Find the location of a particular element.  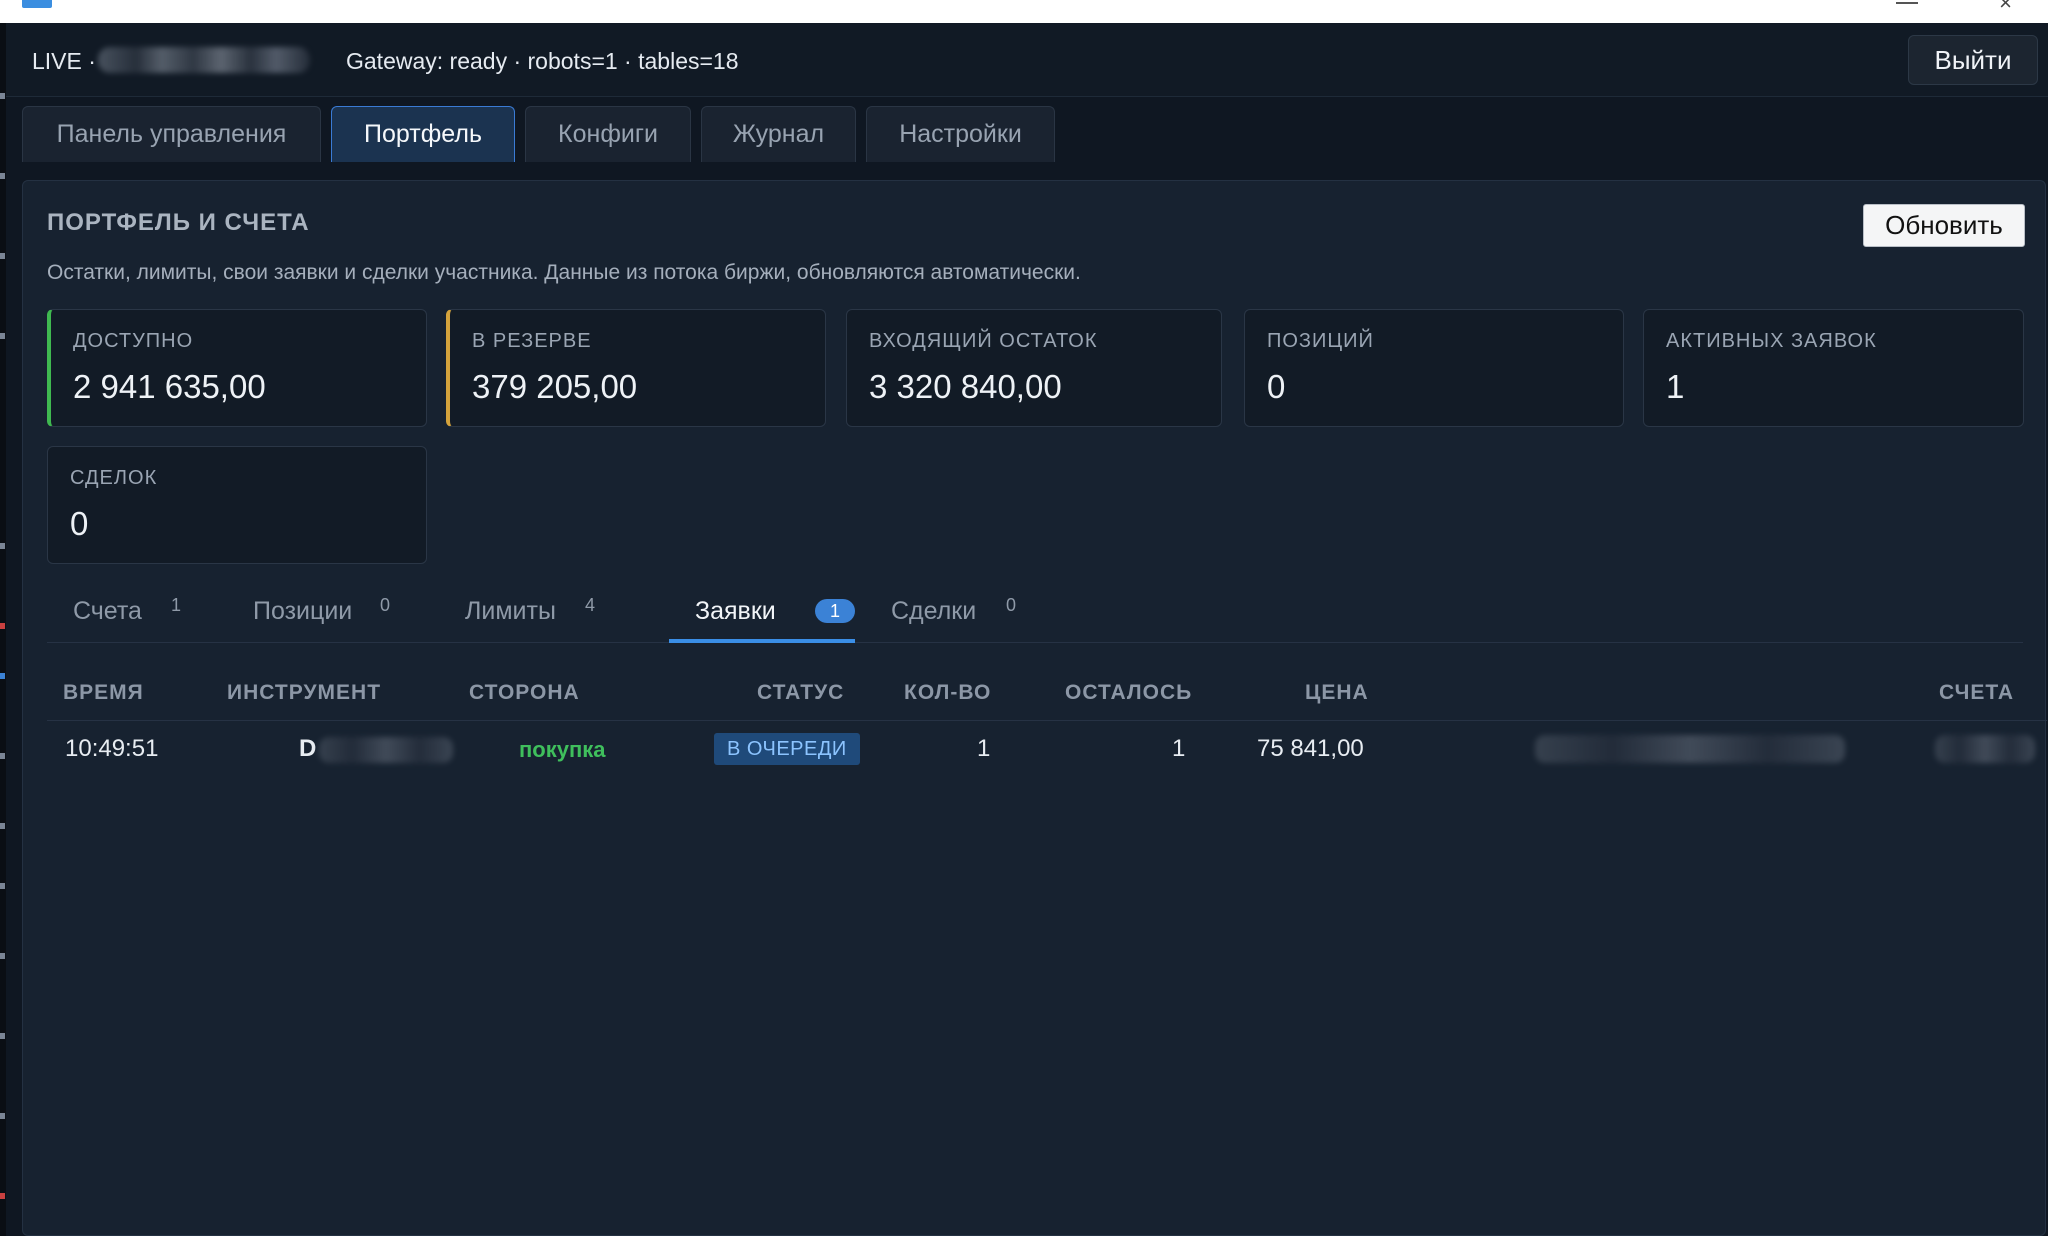

tab-portfolio: Портфель is located at coordinates (423, 134).